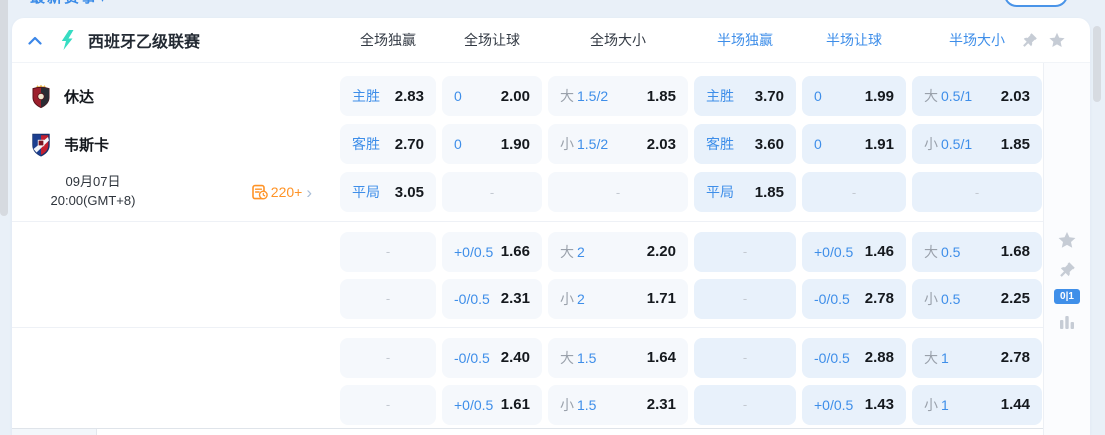 This screenshot has width=1105, height=435. Describe the element at coordinates (854, 144) in the screenshot. I see `odds-cell: 0 1.91` at that location.